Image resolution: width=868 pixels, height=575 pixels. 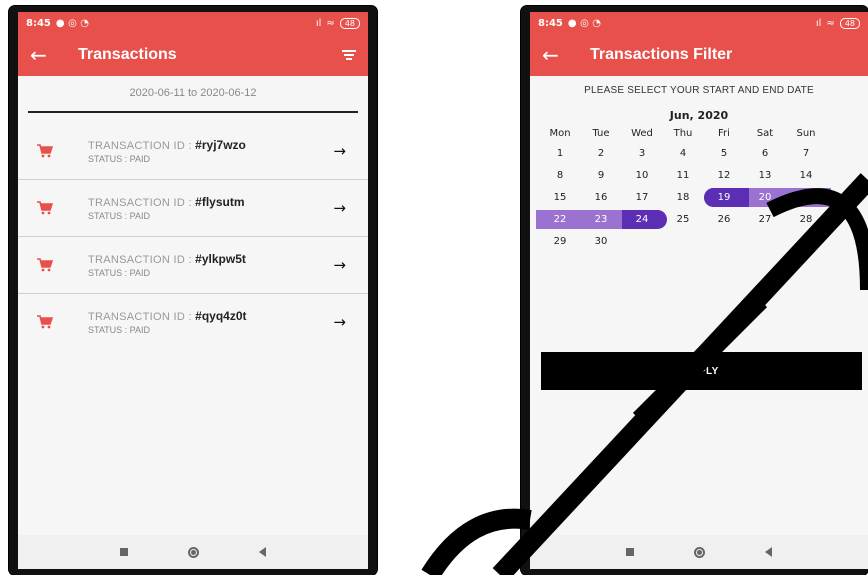 I want to click on calendar-day: 9, so click(x=601, y=175).